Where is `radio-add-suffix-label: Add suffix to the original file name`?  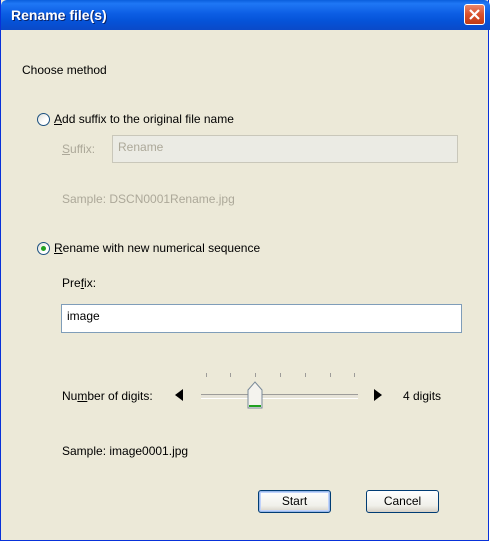 radio-add-suffix-label: Add suffix to the original file name is located at coordinates (144, 119).